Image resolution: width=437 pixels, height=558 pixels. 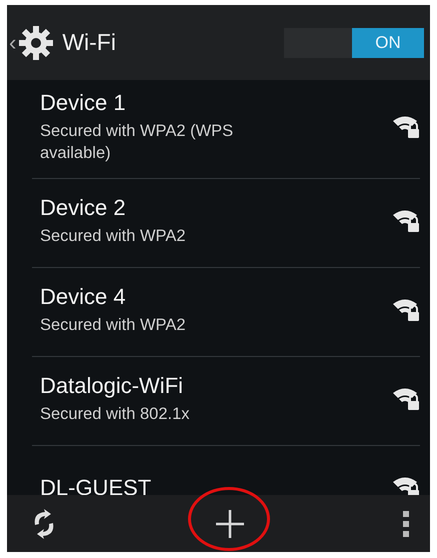 I want to click on network-name: Datalogic-WiFi, so click(x=112, y=386).